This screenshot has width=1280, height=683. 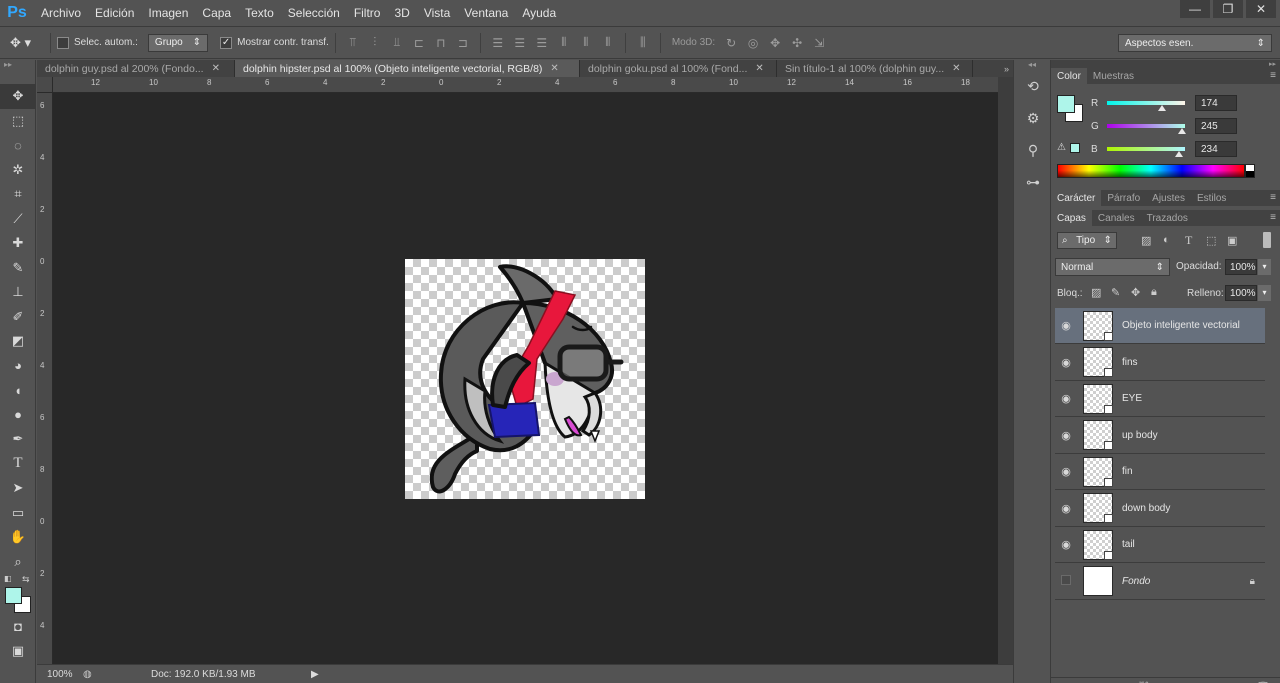 I want to click on color-spectrum-ramp, so click(x=1151, y=171).